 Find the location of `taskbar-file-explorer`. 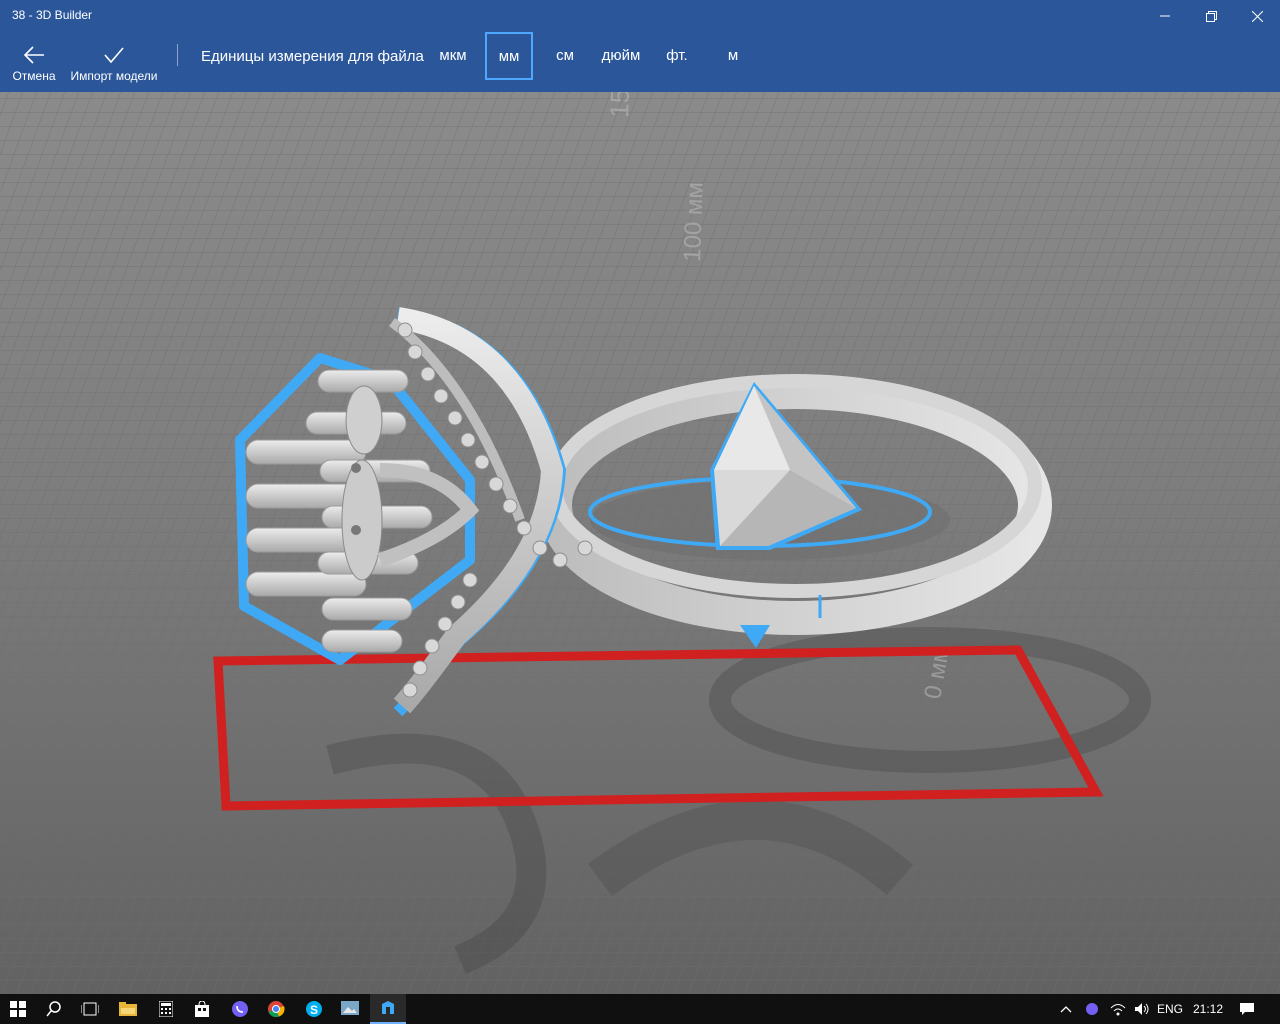

taskbar-file-explorer is located at coordinates (128, 1009).